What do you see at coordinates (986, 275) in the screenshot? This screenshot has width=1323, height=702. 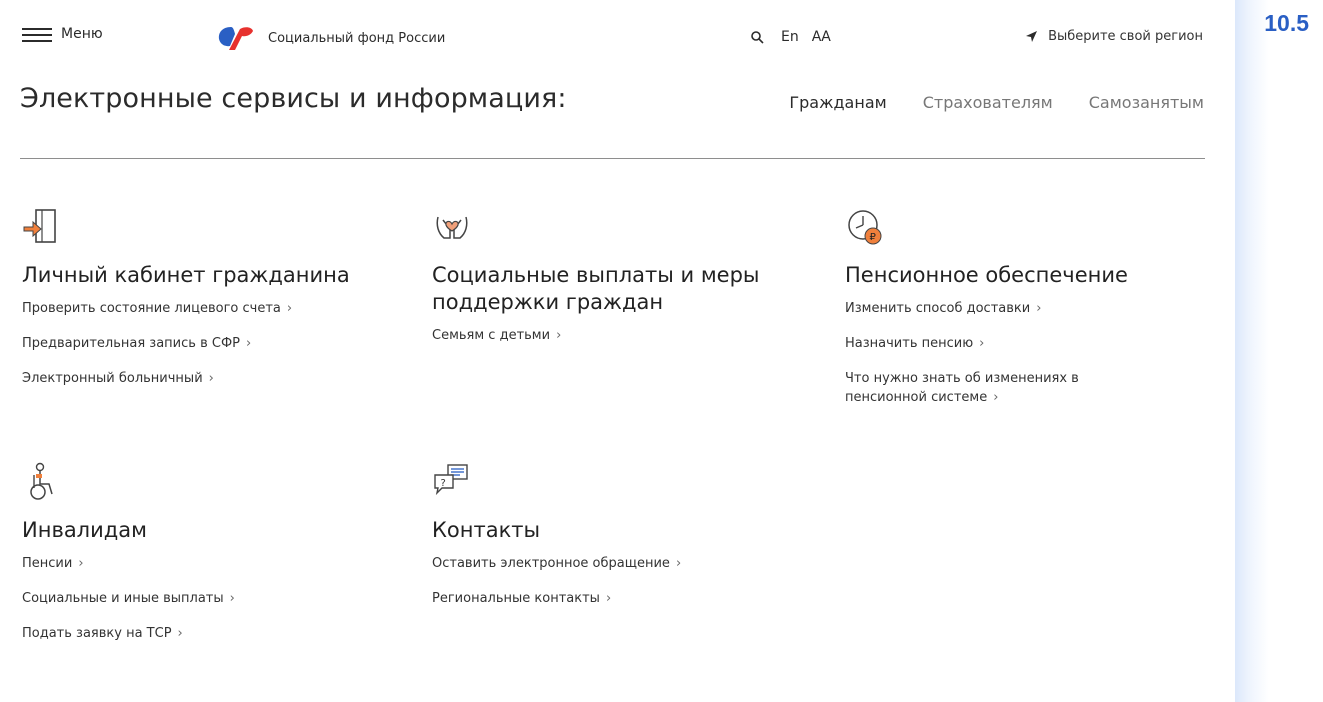 I see `section-title: Пенсионное обеспечение` at bounding box center [986, 275].